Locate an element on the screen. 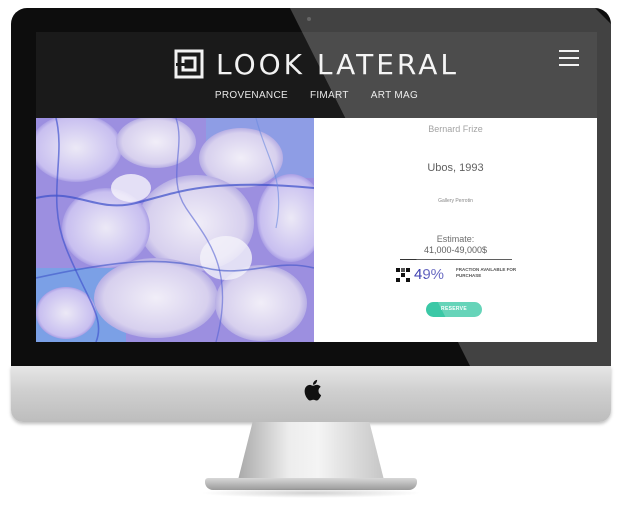  estimate-divider is located at coordinates (456, 259).